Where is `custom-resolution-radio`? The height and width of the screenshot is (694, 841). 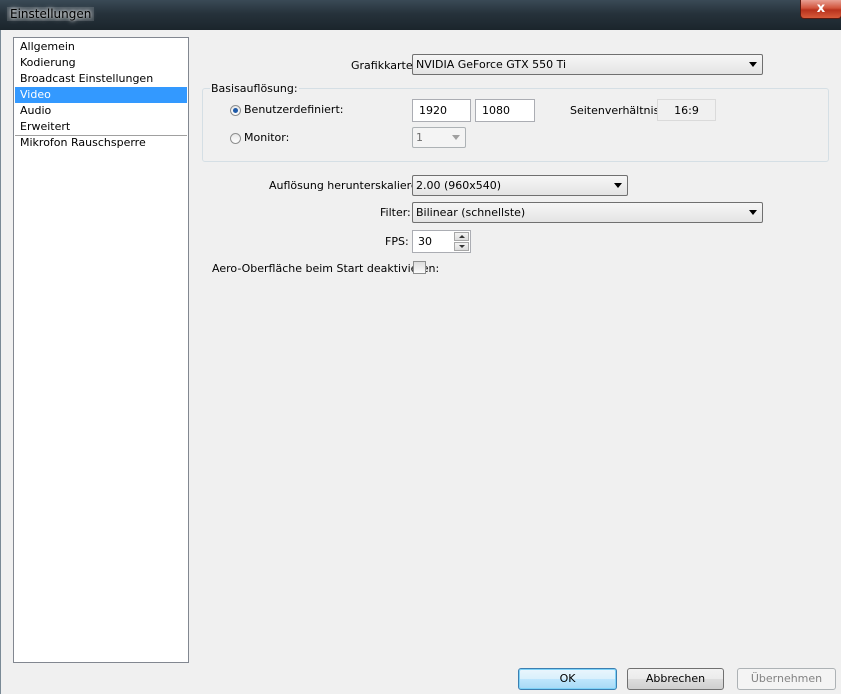 custom-resolution-radio is located at coordinates (235, 110).